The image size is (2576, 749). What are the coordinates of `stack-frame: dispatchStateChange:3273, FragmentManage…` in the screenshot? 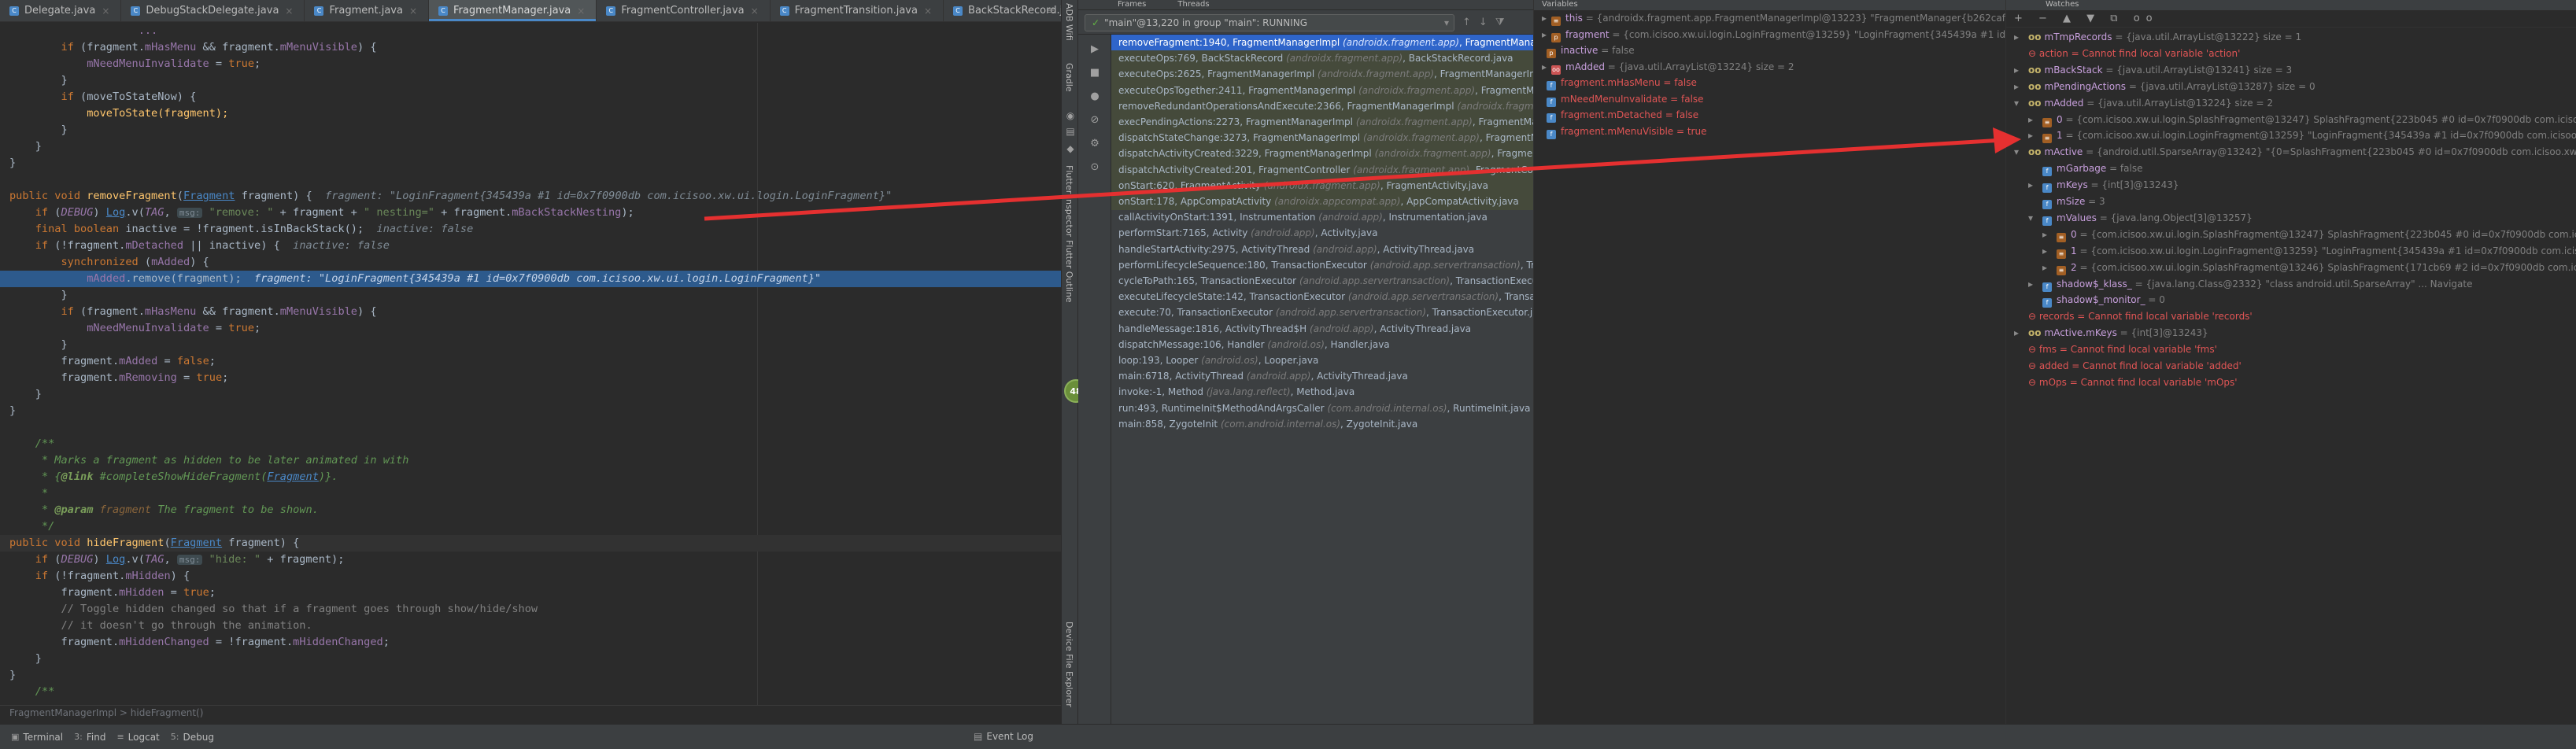 It's located at (1322, 138).